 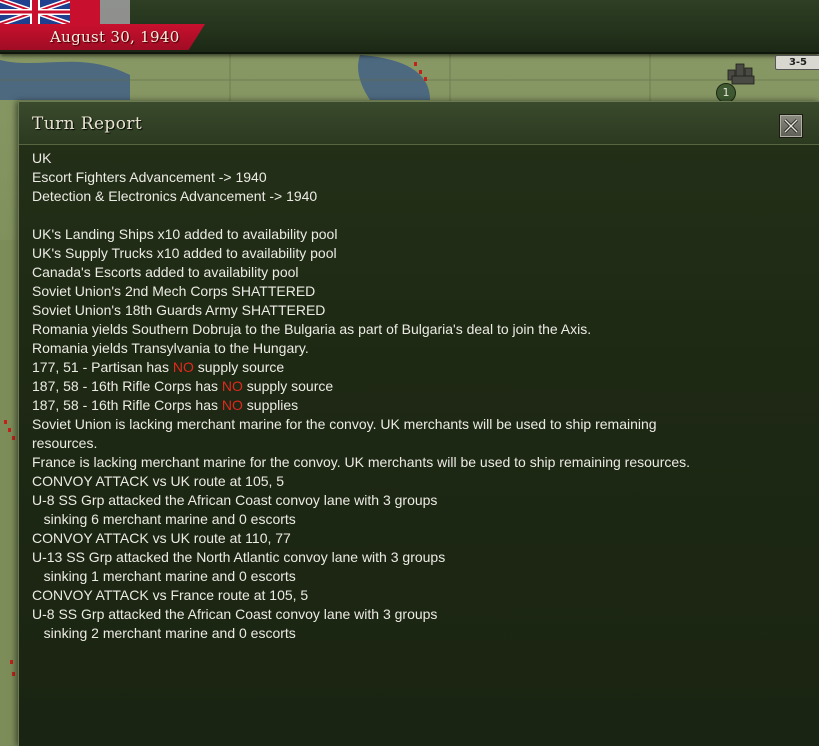 What do you see at coordinates (164, 633) in the screenshot?
I see `report-text: sinking 2 merchant marine and 0 escorts` at bounding box center [164, 633].